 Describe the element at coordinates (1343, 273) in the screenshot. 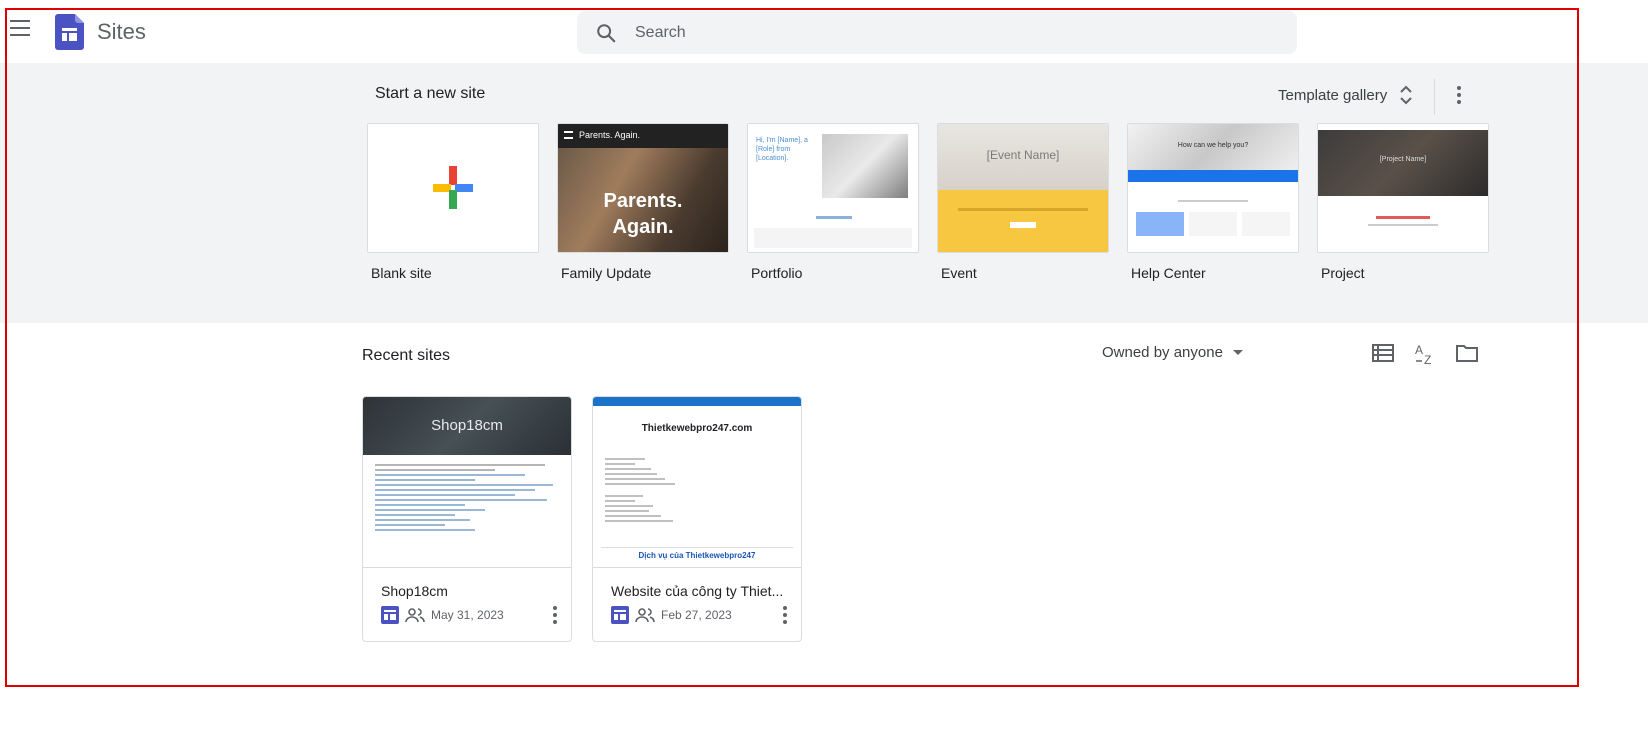

I see `template-label: Project` at that location.